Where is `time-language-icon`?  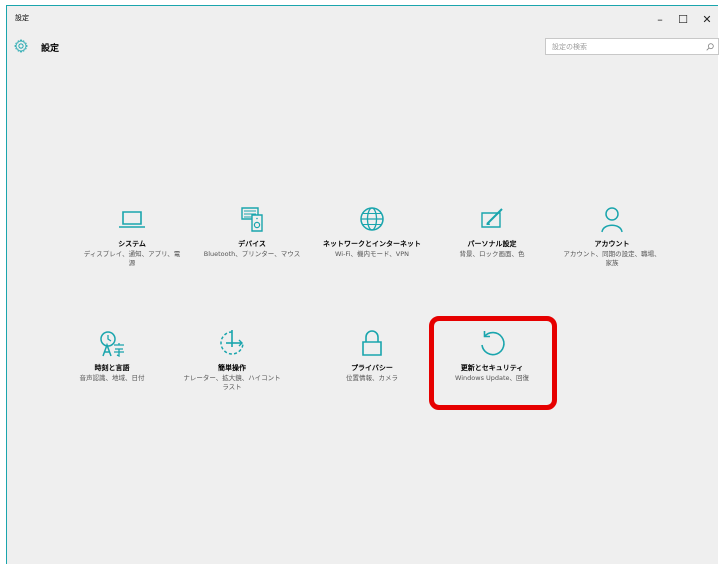 time-language-icon is located at coordinates (112, 343).